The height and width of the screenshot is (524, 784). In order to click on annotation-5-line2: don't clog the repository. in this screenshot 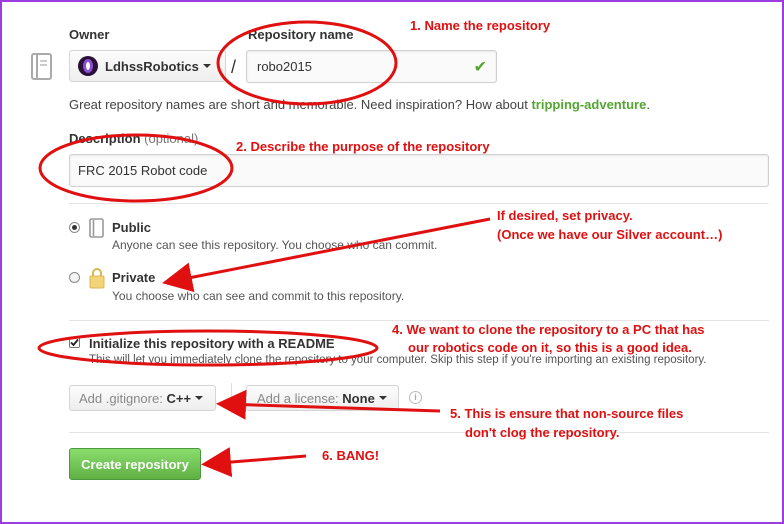, I will do `click(542, 432)`.